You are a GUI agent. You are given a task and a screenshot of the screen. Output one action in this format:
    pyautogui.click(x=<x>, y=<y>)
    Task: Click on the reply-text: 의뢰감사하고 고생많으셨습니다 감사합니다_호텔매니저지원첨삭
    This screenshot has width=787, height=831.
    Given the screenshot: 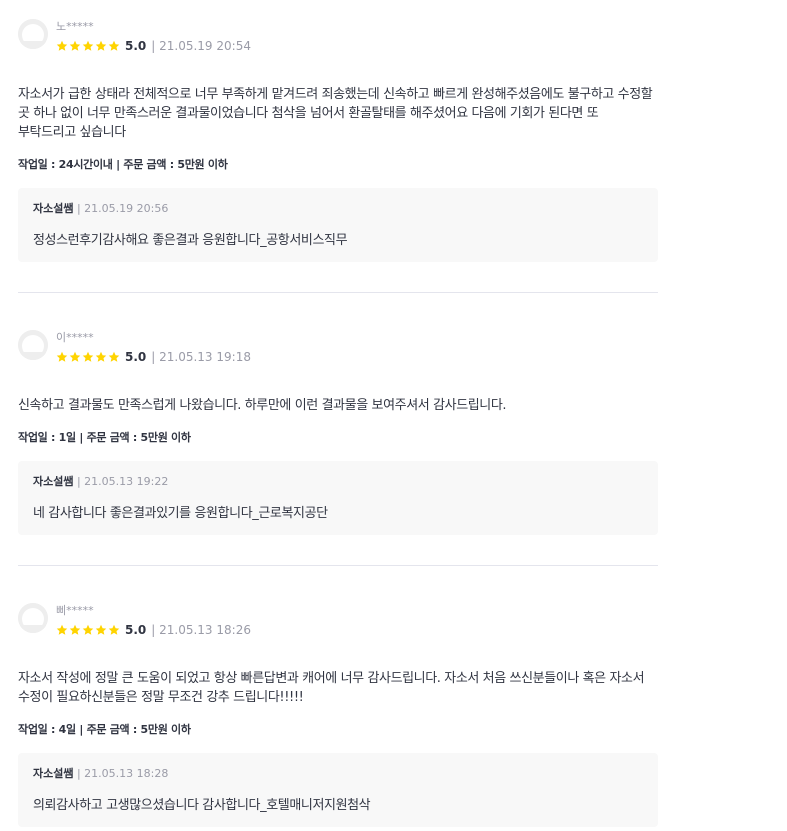 What is the action you would take?
    pyautogui.click(x=202, y=805)
    